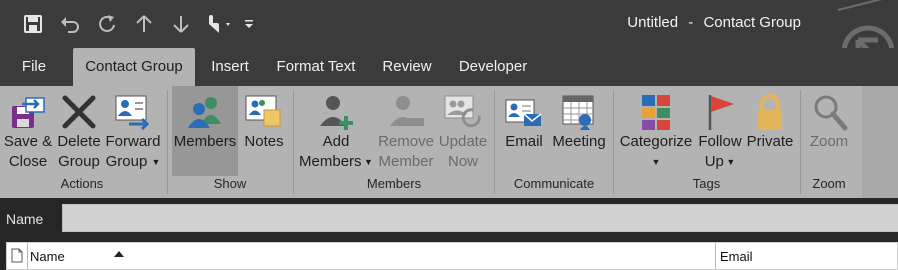 The image size is (898, 270). I want to click on members-view-label: Members, so click(205, 141).